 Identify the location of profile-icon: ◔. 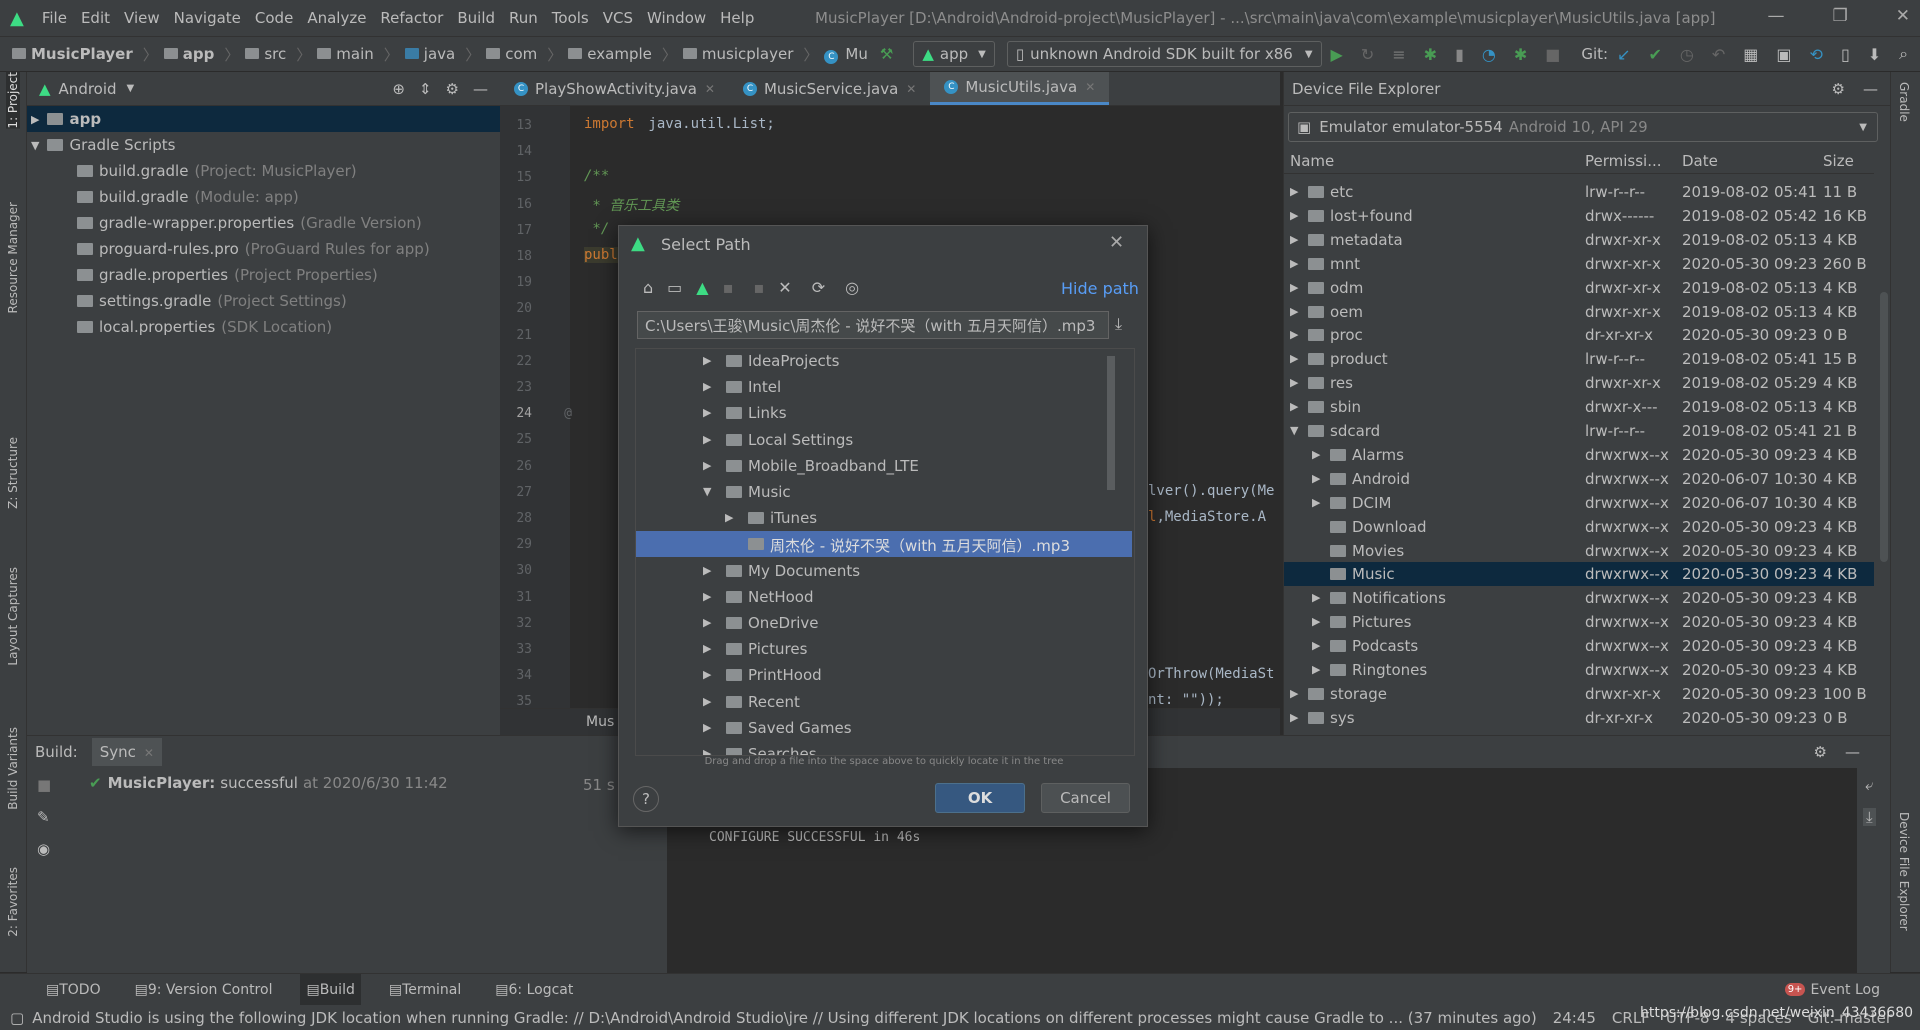
(1489, 54).